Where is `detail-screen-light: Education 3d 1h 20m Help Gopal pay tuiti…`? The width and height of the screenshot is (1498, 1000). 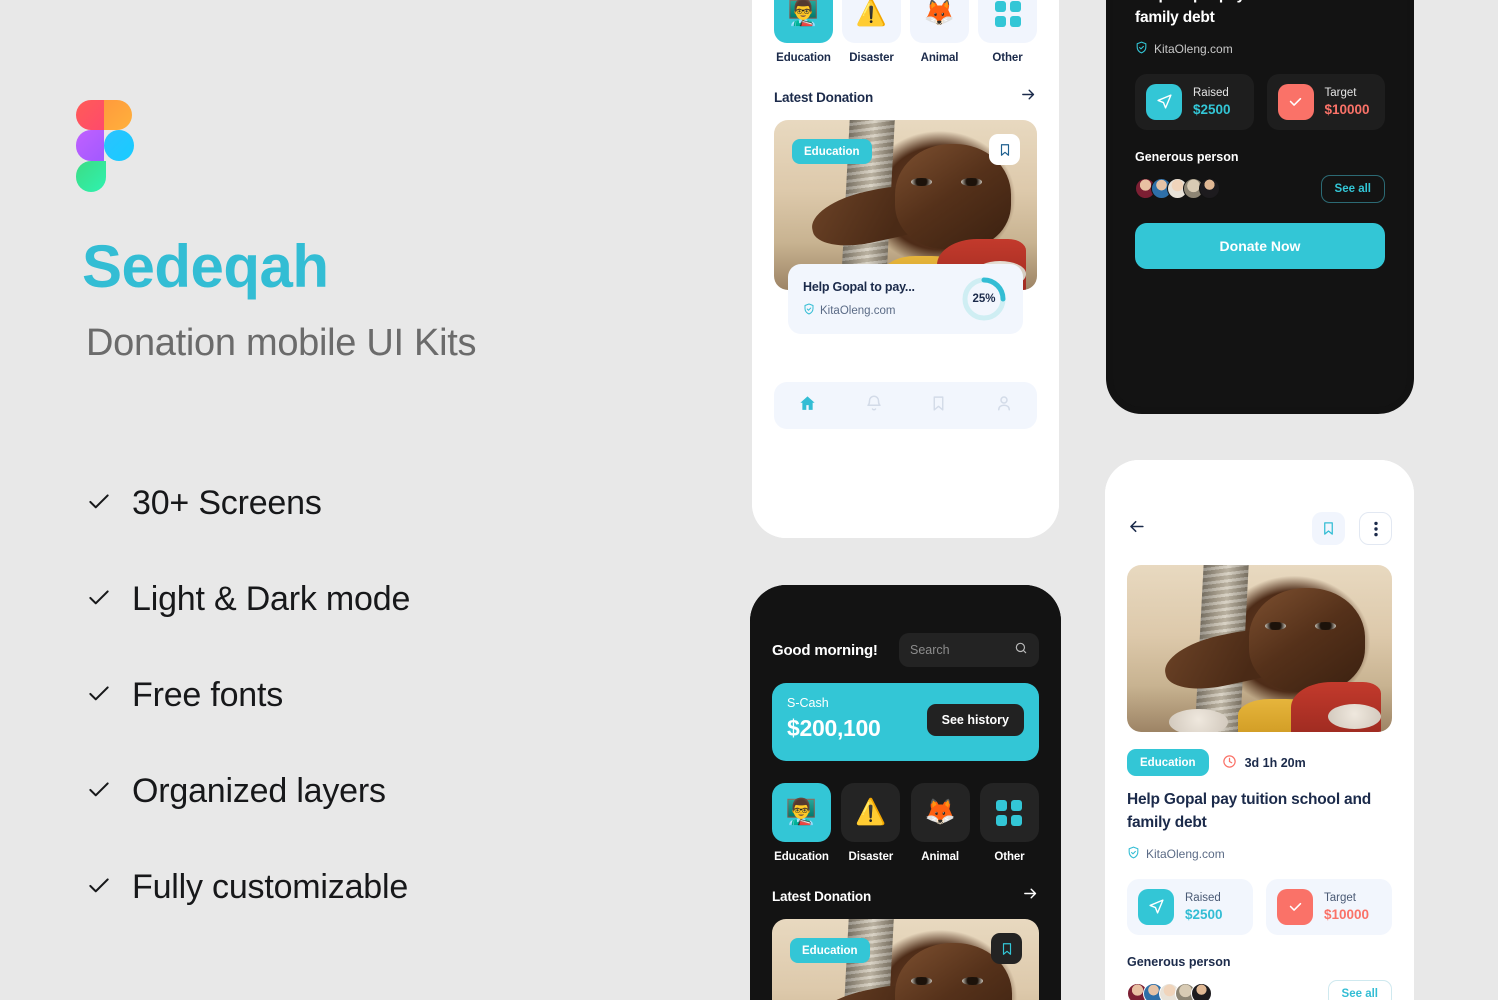 detail-screen-light: Education 3d 1h 20m Help Gopal pay tuiti… is located at coordinates (1259, 730).